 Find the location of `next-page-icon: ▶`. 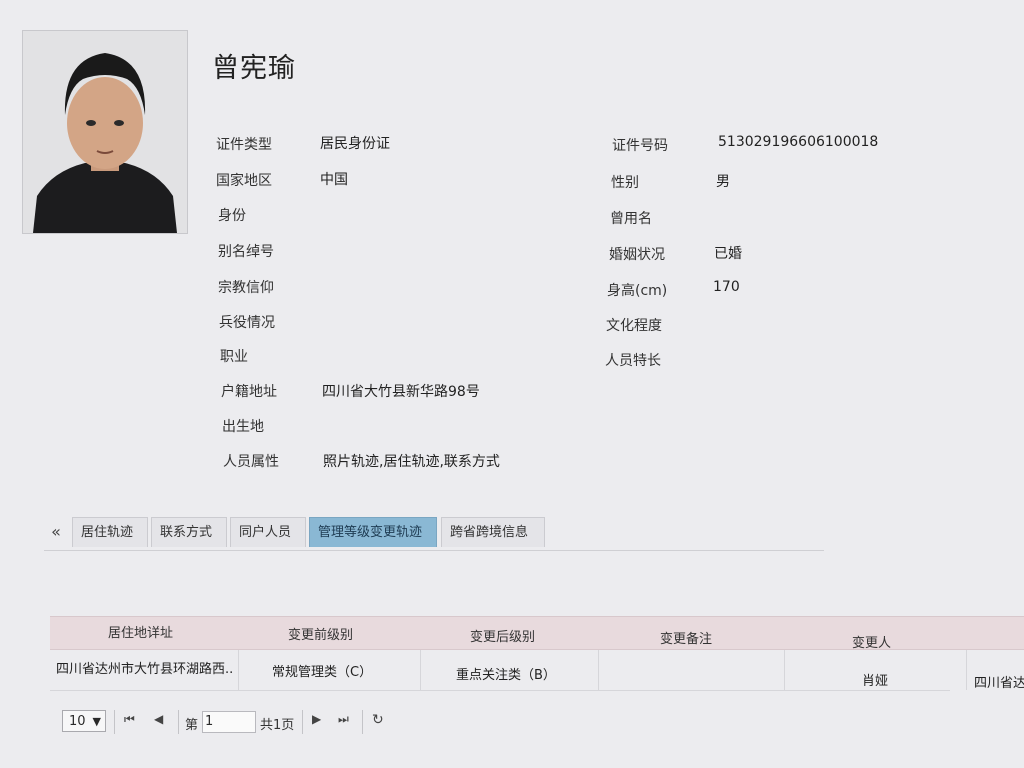

next-page-icon: ▶ is located at coordinates (316, 719).